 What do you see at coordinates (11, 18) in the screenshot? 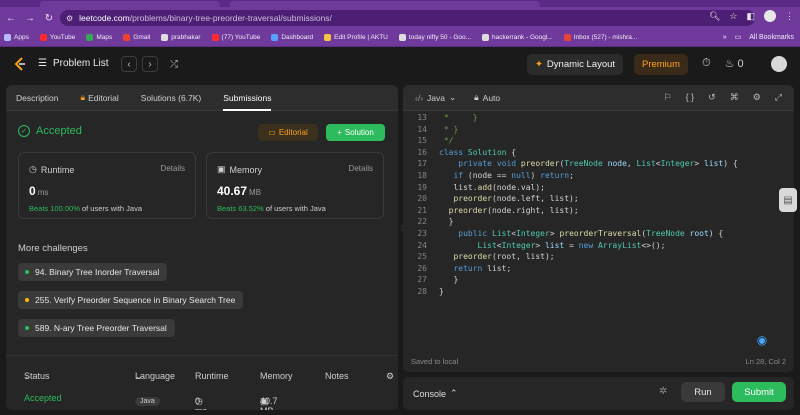
I see `back-icon: ←` at bounding box center [11, 18].